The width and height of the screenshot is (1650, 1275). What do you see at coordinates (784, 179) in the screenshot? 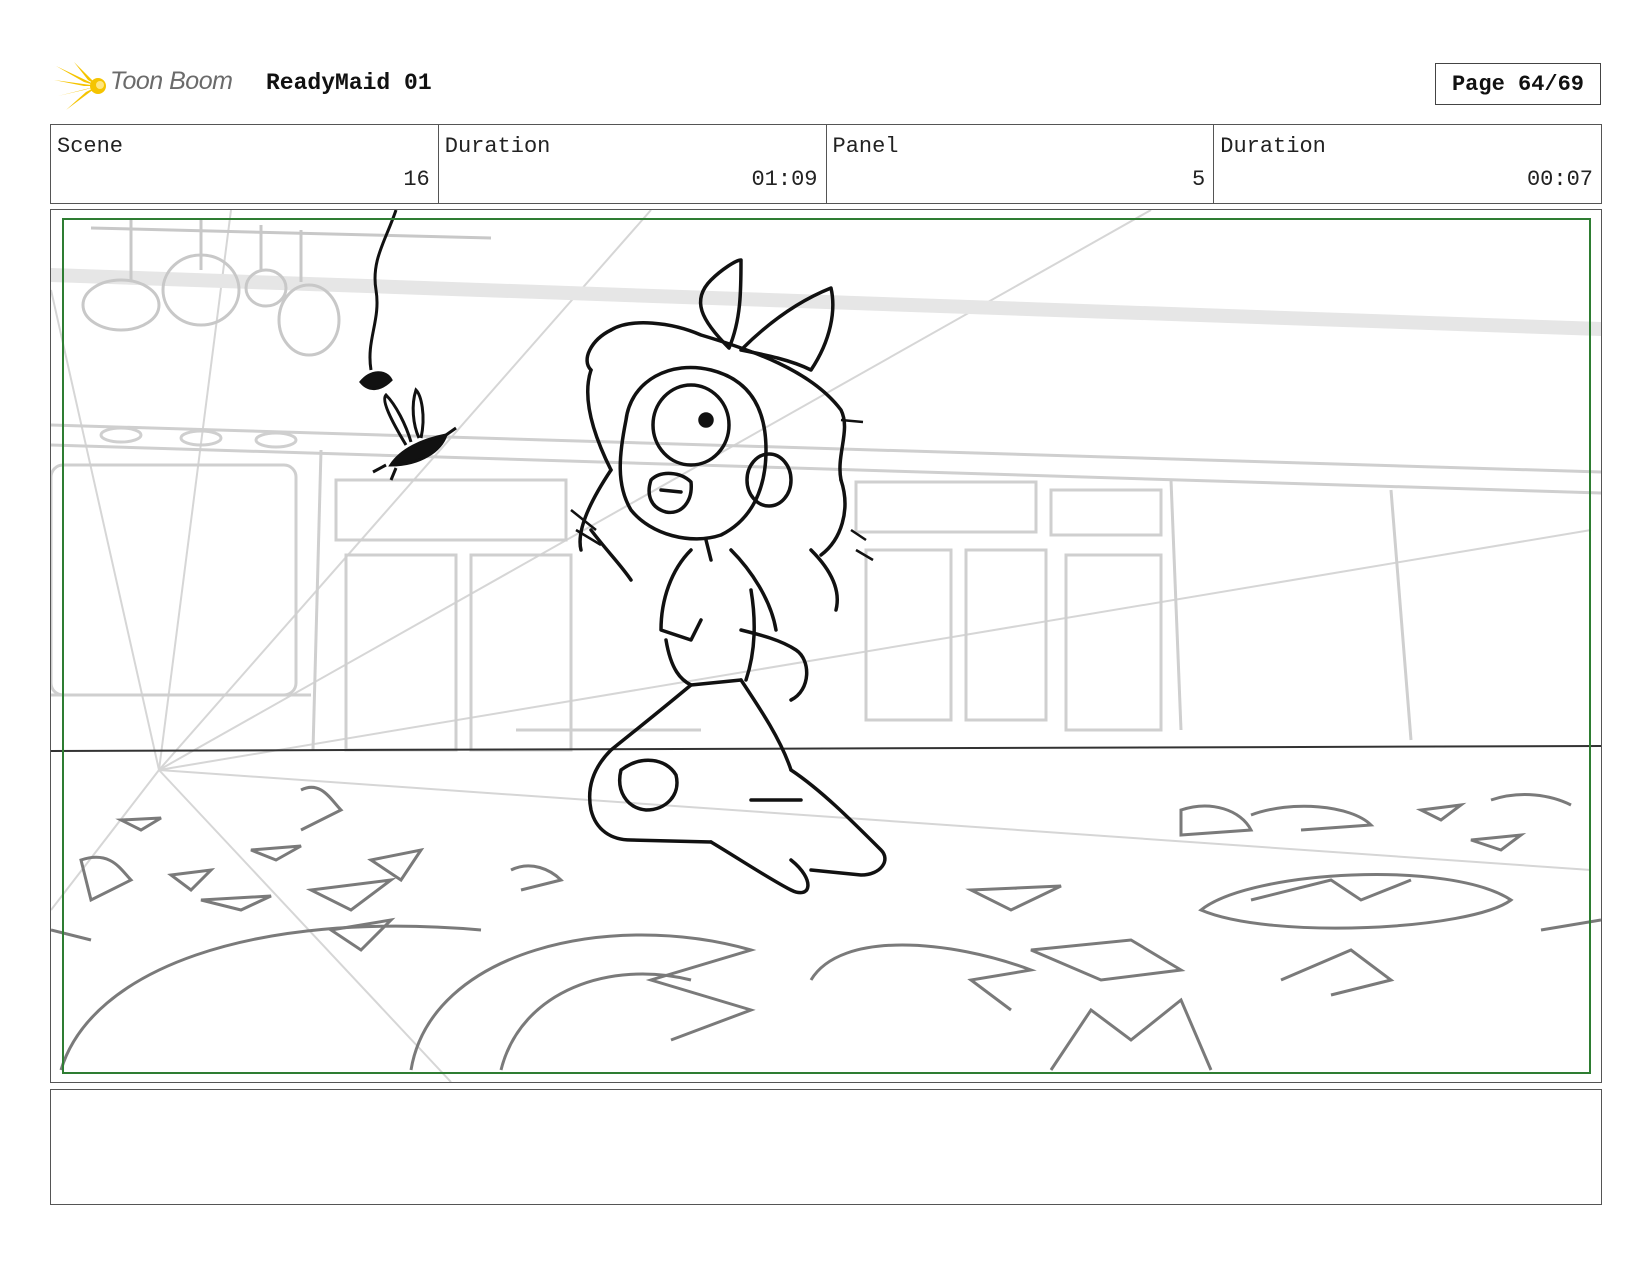
I see `scene-duration-value: 01:09` at bounding box center [784, 179].